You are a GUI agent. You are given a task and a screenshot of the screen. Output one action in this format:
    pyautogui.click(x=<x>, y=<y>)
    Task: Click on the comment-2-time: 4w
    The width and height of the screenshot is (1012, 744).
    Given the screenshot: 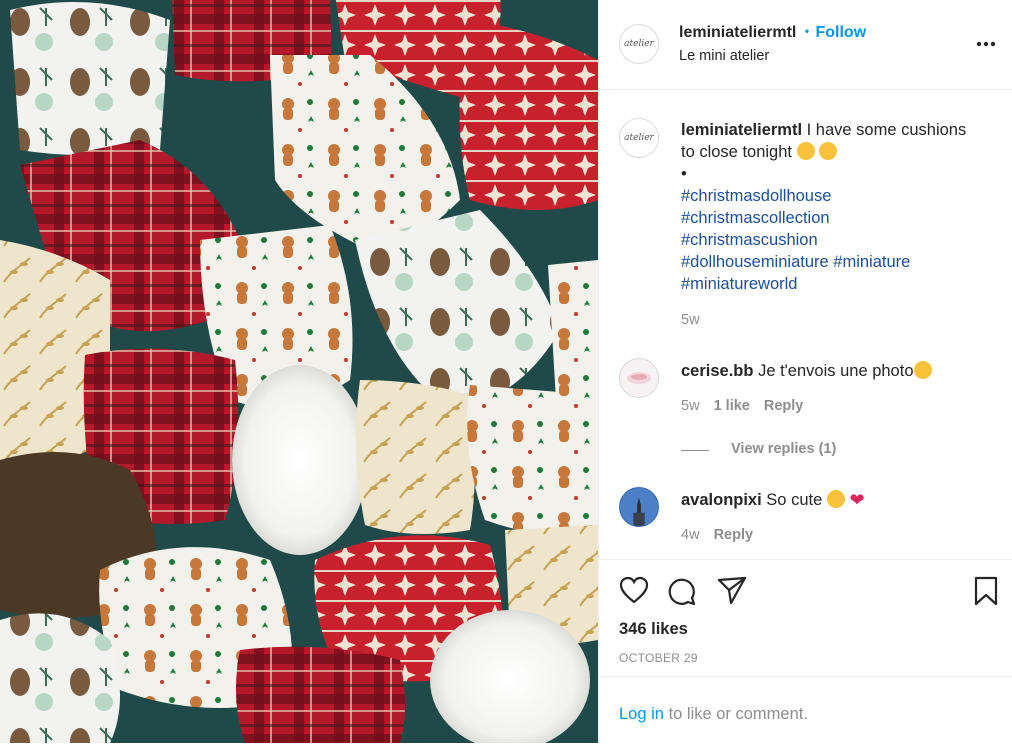 What is the action you would take?
    pyautogui.click(x=690, y=535)
    